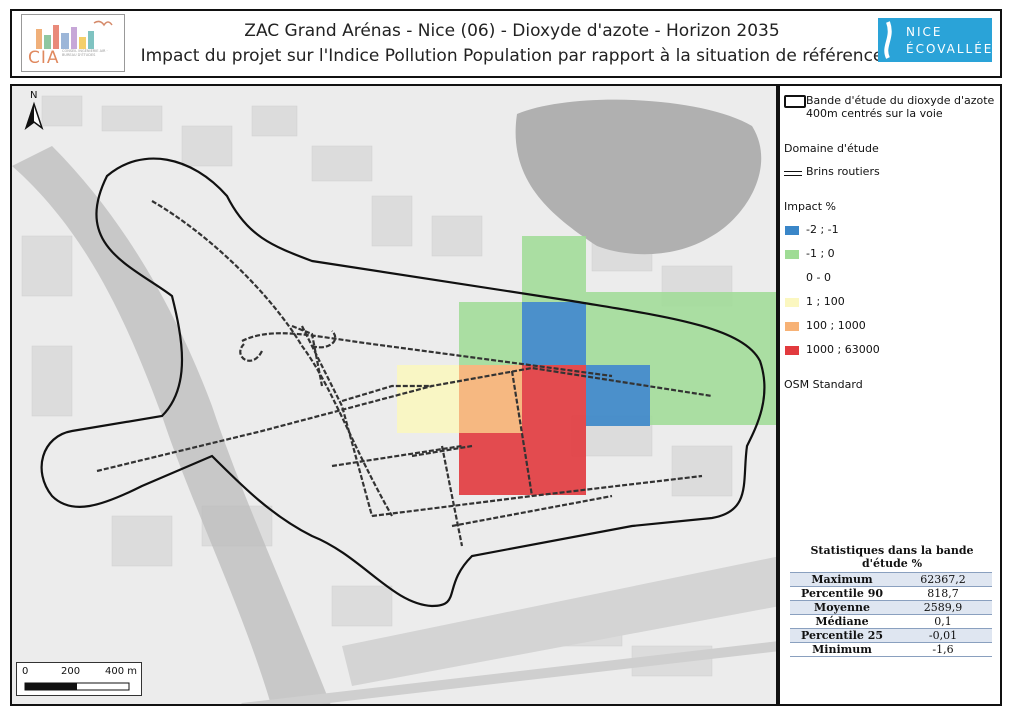 This screenshot has height=714, width=1012. I want to click on logo-line2: ÉCOVALLÉE, so click(950, 49).